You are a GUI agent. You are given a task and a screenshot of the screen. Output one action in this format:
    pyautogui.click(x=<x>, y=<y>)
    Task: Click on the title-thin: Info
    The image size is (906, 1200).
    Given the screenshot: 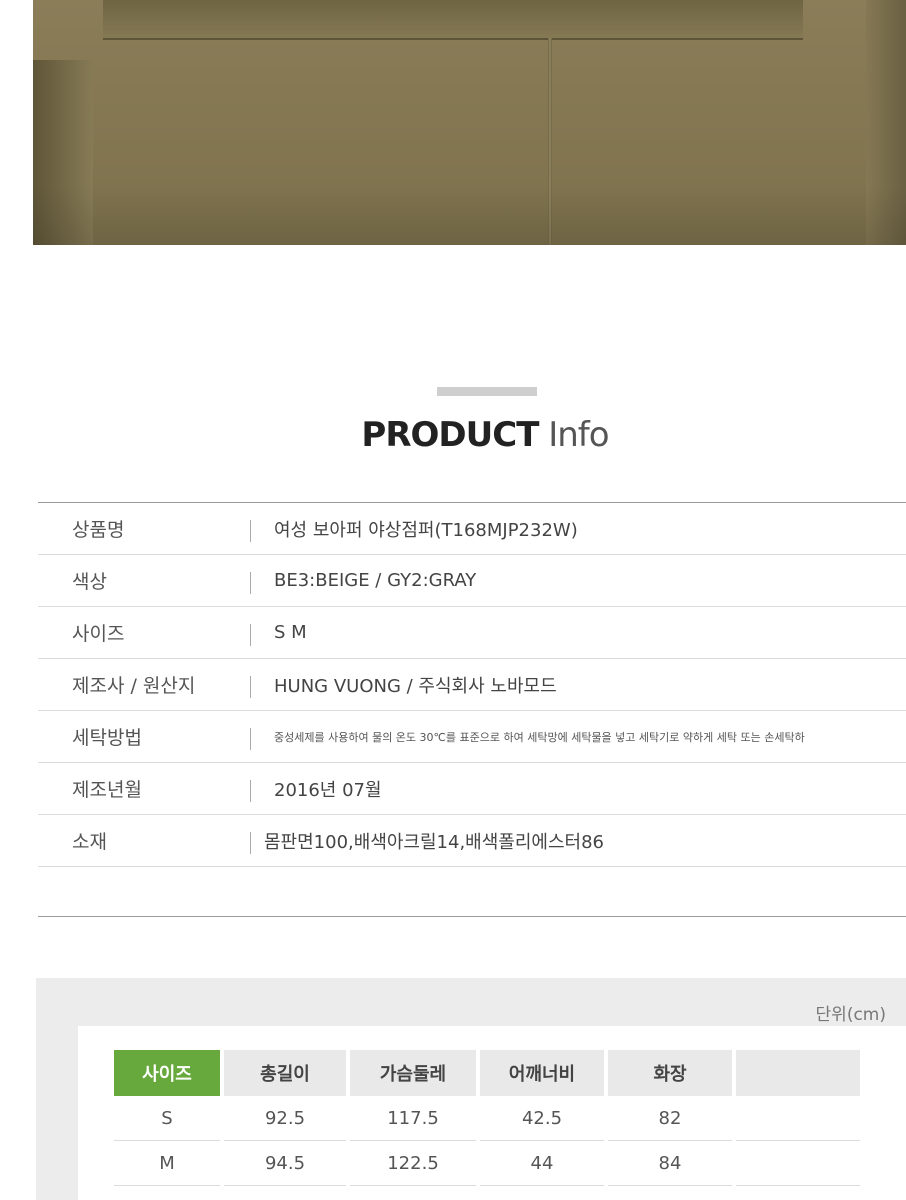 What is the action you would take?
    pyautogui.click(x=578, y=435)
    